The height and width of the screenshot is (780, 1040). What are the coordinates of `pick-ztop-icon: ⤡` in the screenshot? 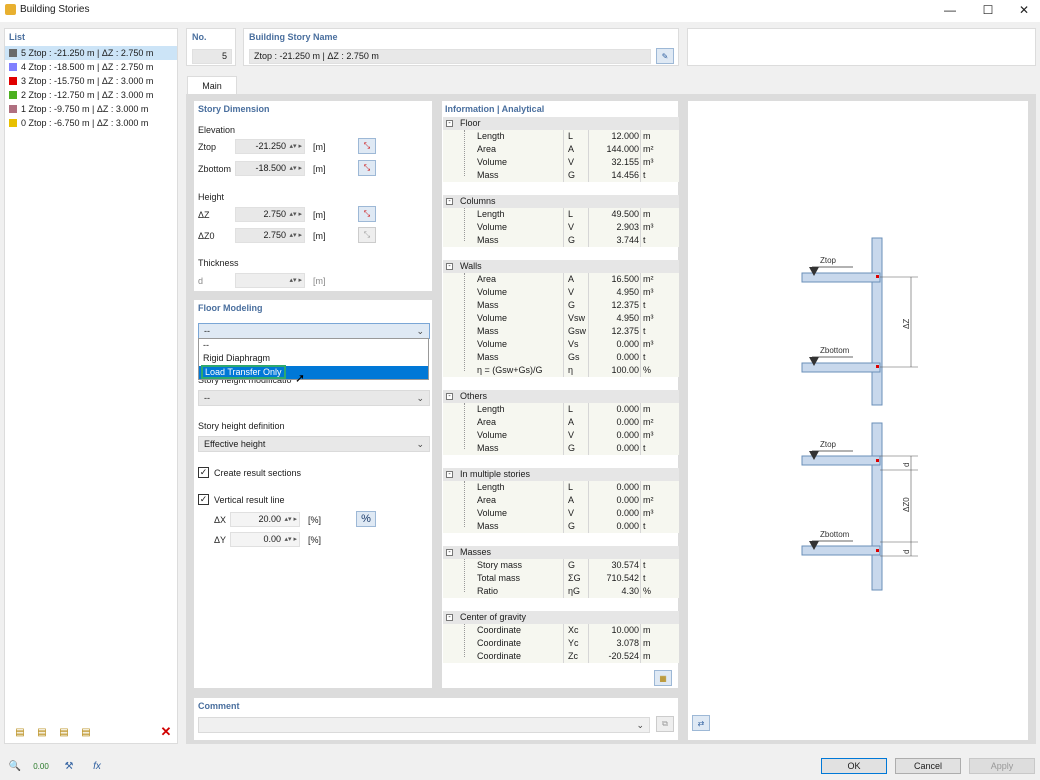 It's located at (367, 146).